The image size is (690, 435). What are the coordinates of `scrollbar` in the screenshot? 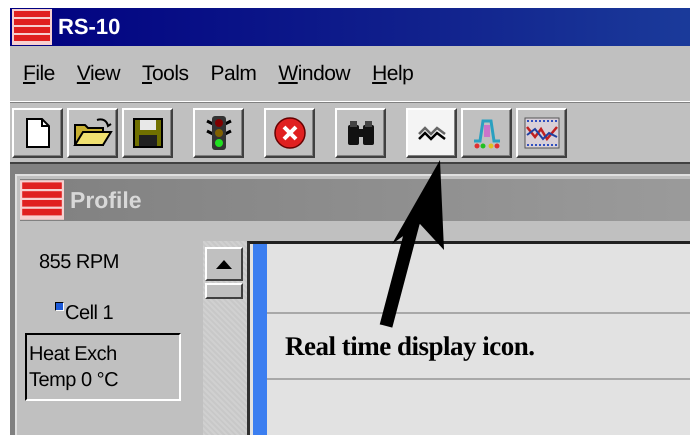 It's located at (225, 338).